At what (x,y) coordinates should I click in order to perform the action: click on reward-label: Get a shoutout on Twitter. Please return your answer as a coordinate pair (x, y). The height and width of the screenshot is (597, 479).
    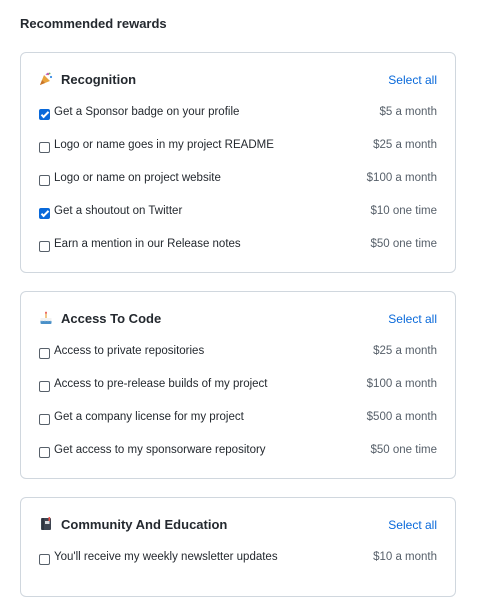
    Looking at the image, I should click on (118, 211).